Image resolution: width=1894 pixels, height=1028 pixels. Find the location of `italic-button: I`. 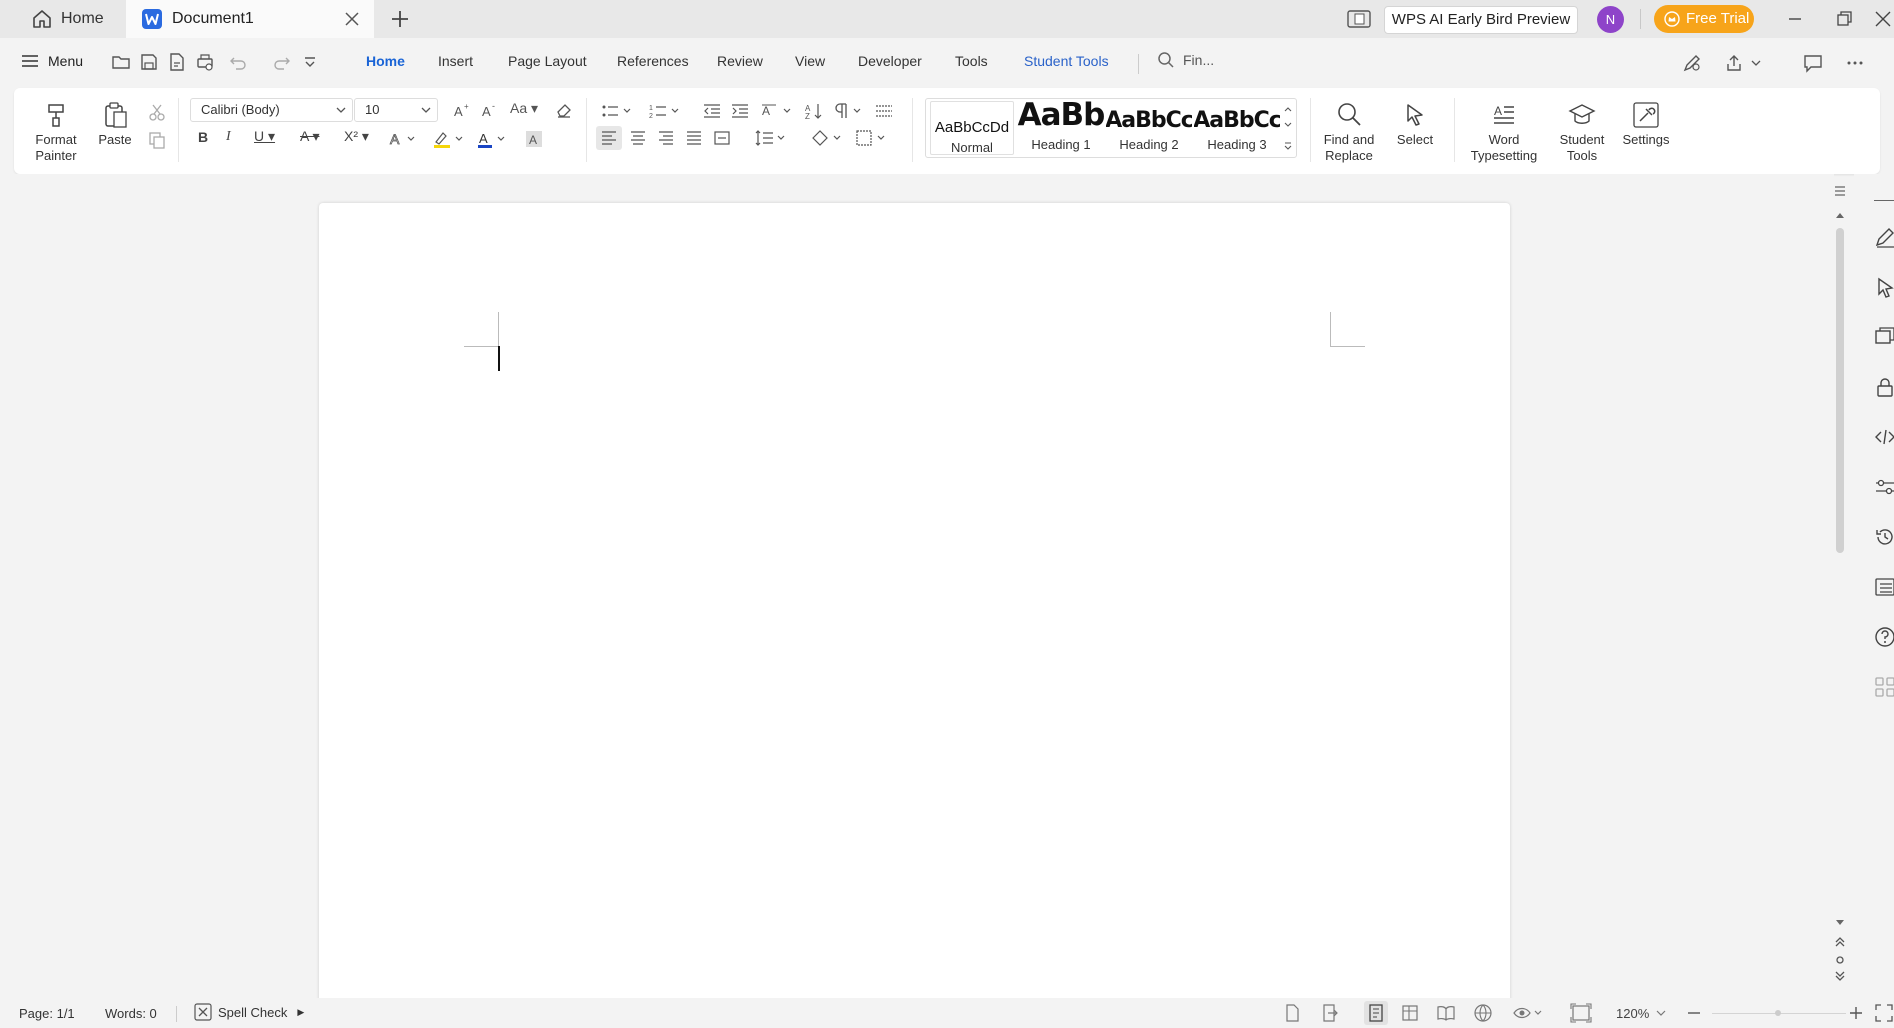

italic-button: I is located at coordinates (228, 137).